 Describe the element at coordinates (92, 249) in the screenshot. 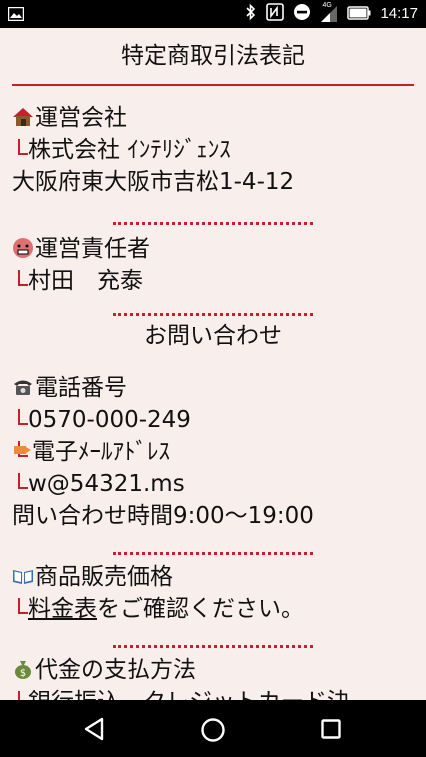

I see `manager-heading: 運営責任者` at that location.